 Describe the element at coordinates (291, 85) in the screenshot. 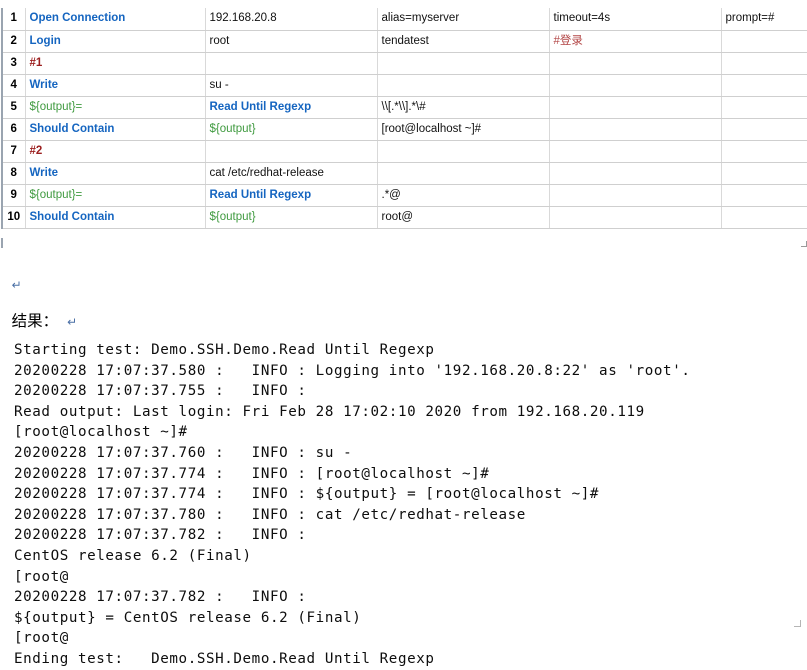

I see `argument-cell-1: su -` at that location.